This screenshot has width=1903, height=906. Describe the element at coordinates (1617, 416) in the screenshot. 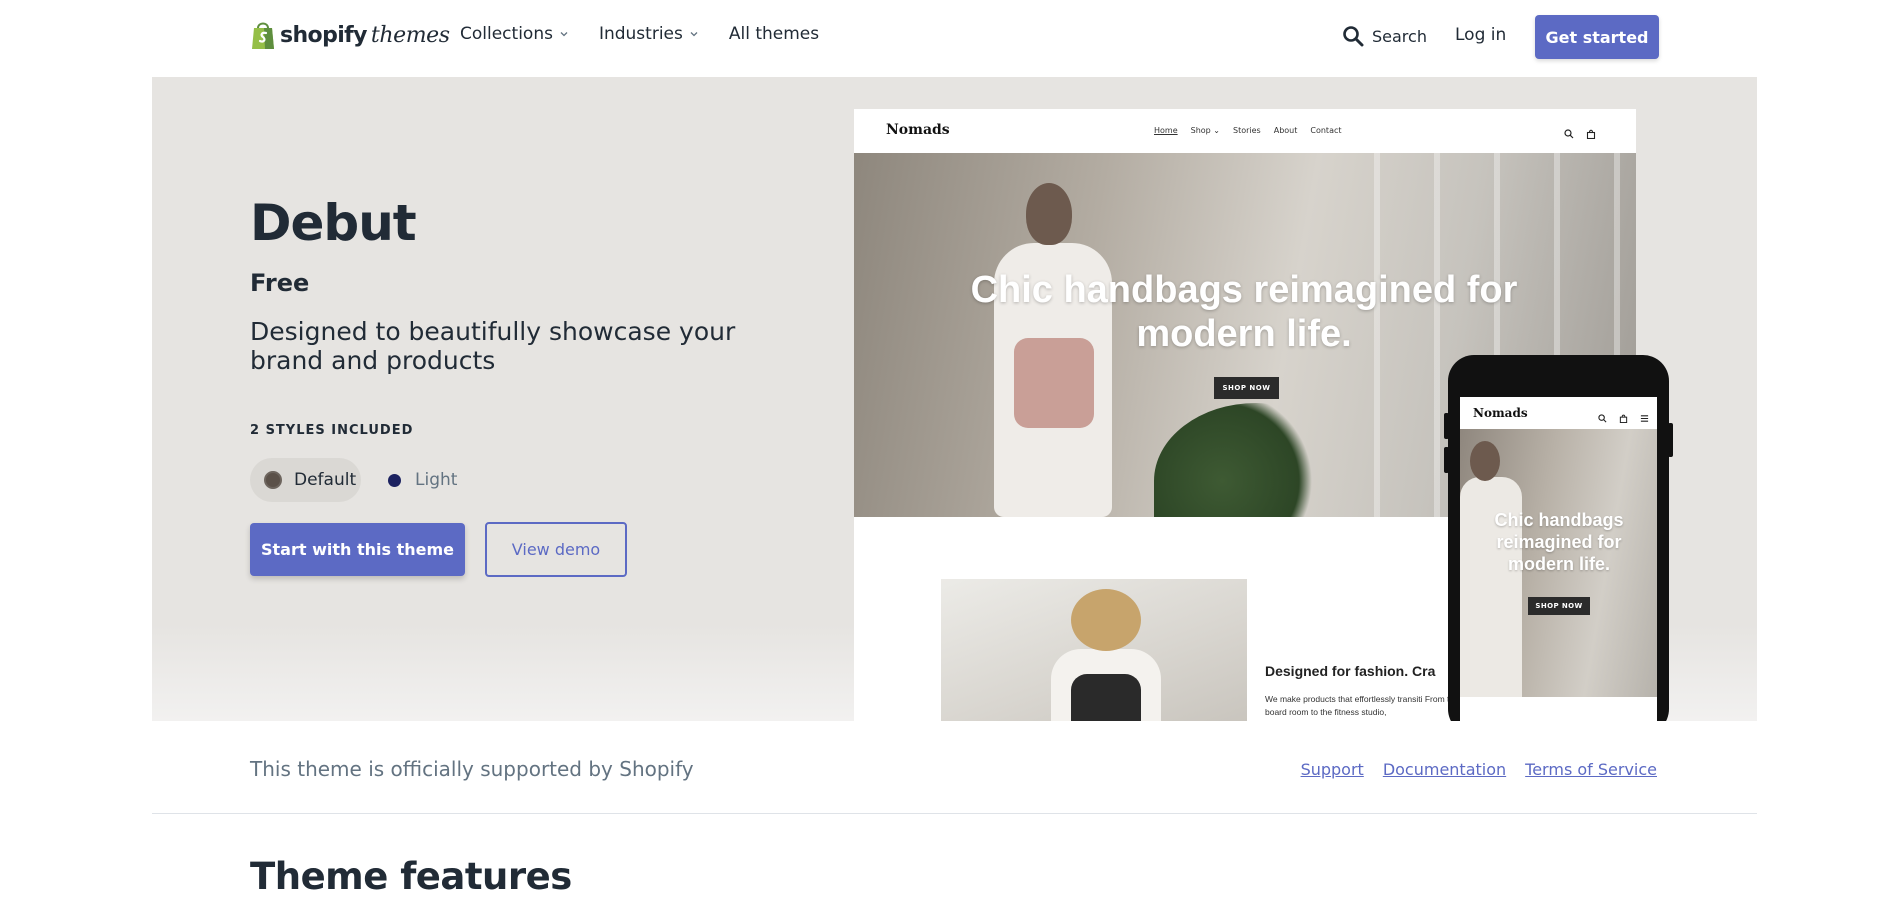

I see `mobile-nav-icons` at that location.